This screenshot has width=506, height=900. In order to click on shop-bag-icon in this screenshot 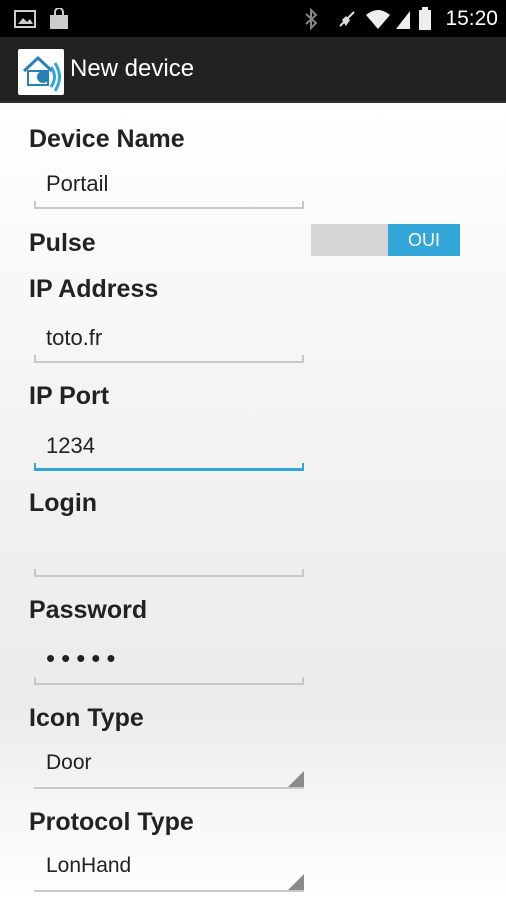, I will do `click(59, 18)`.